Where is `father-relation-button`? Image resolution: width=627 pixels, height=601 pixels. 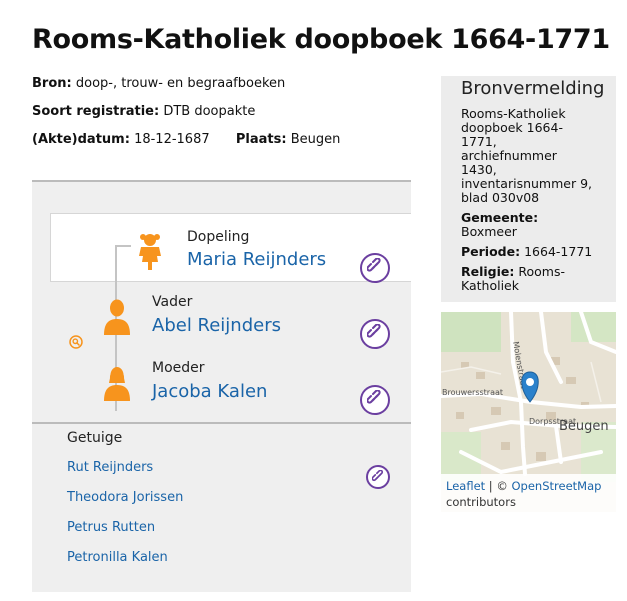
father-relation-button is located at coordinates (375, 334).